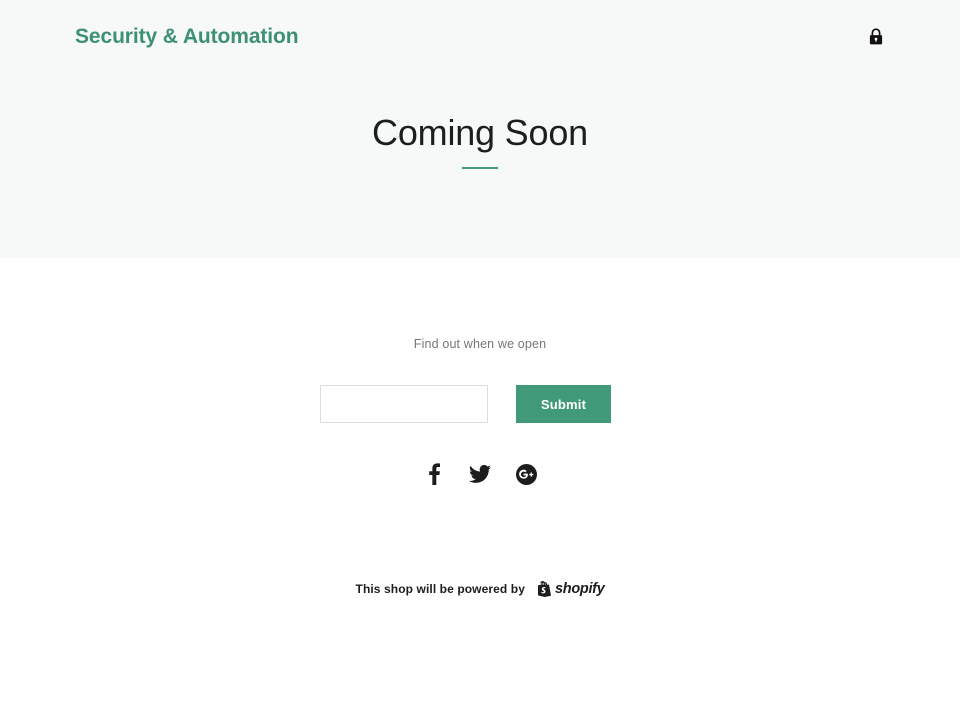 This screenshot has width=960, height=720. Describe the element at coordinates (480, 168) in the screenshot. I see `hero-divider` at that location.